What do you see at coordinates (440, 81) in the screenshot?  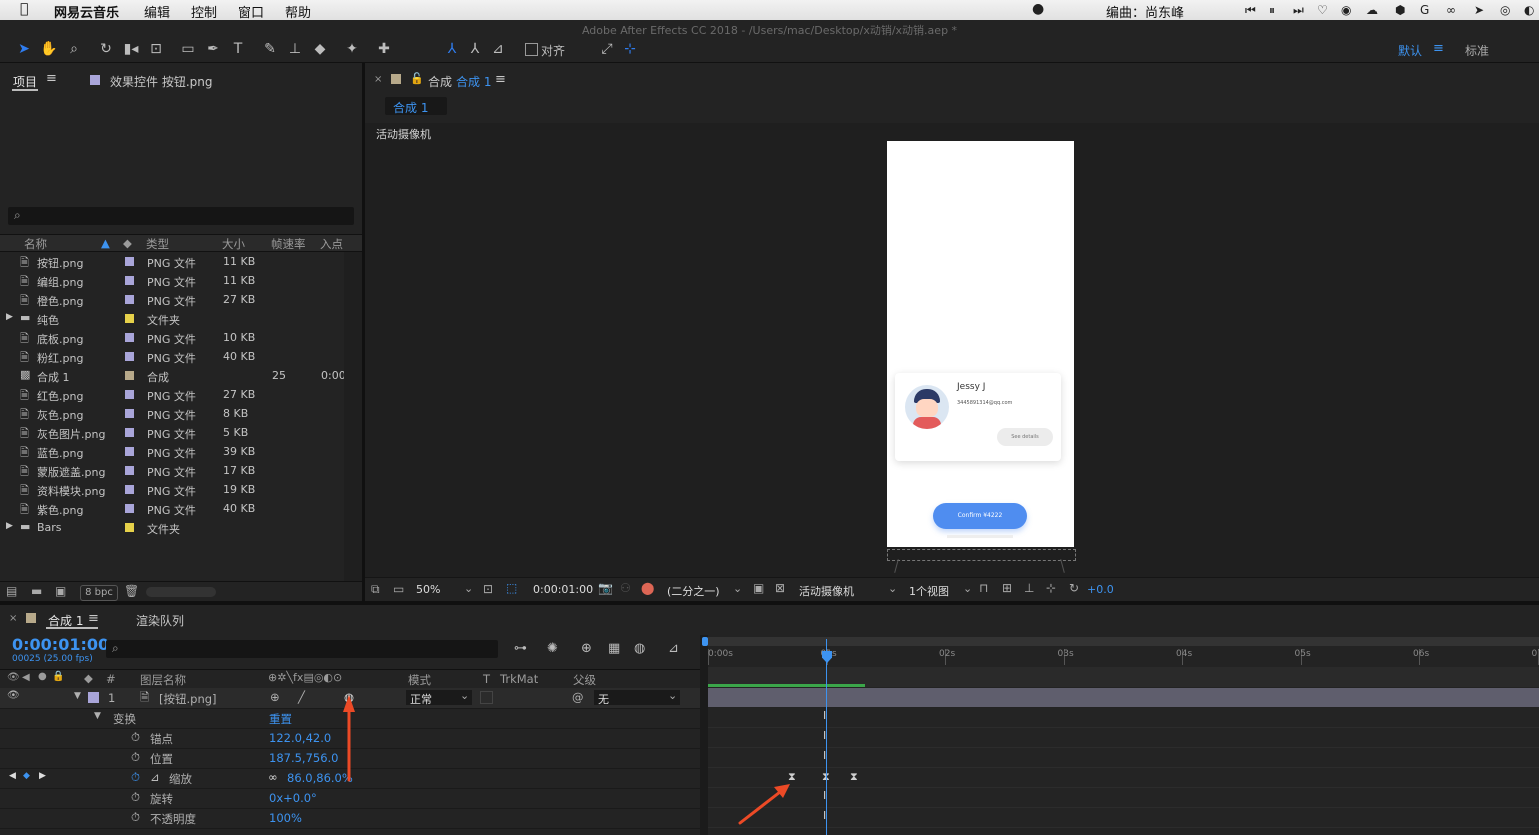 I see `comp-tab-prefix: 合成` at bounding box center [440, 81].